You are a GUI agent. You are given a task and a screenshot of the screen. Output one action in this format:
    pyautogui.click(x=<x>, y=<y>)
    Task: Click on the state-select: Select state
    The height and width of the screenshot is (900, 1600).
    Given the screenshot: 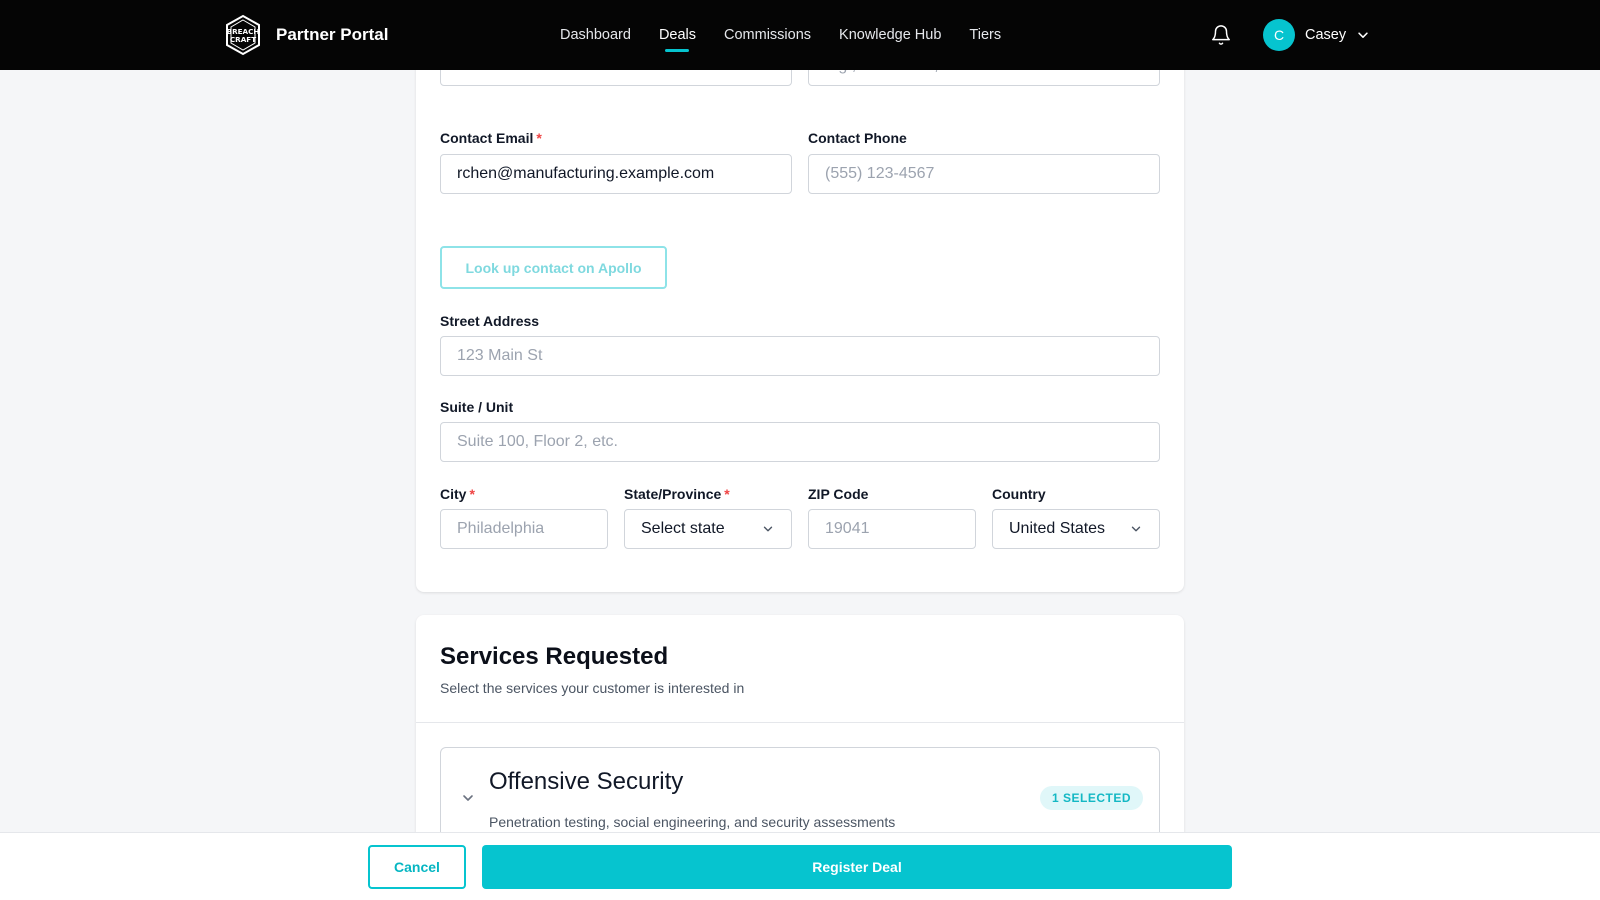 What is the action you would take?
    pyautogui.click(x=708, y=529)
    